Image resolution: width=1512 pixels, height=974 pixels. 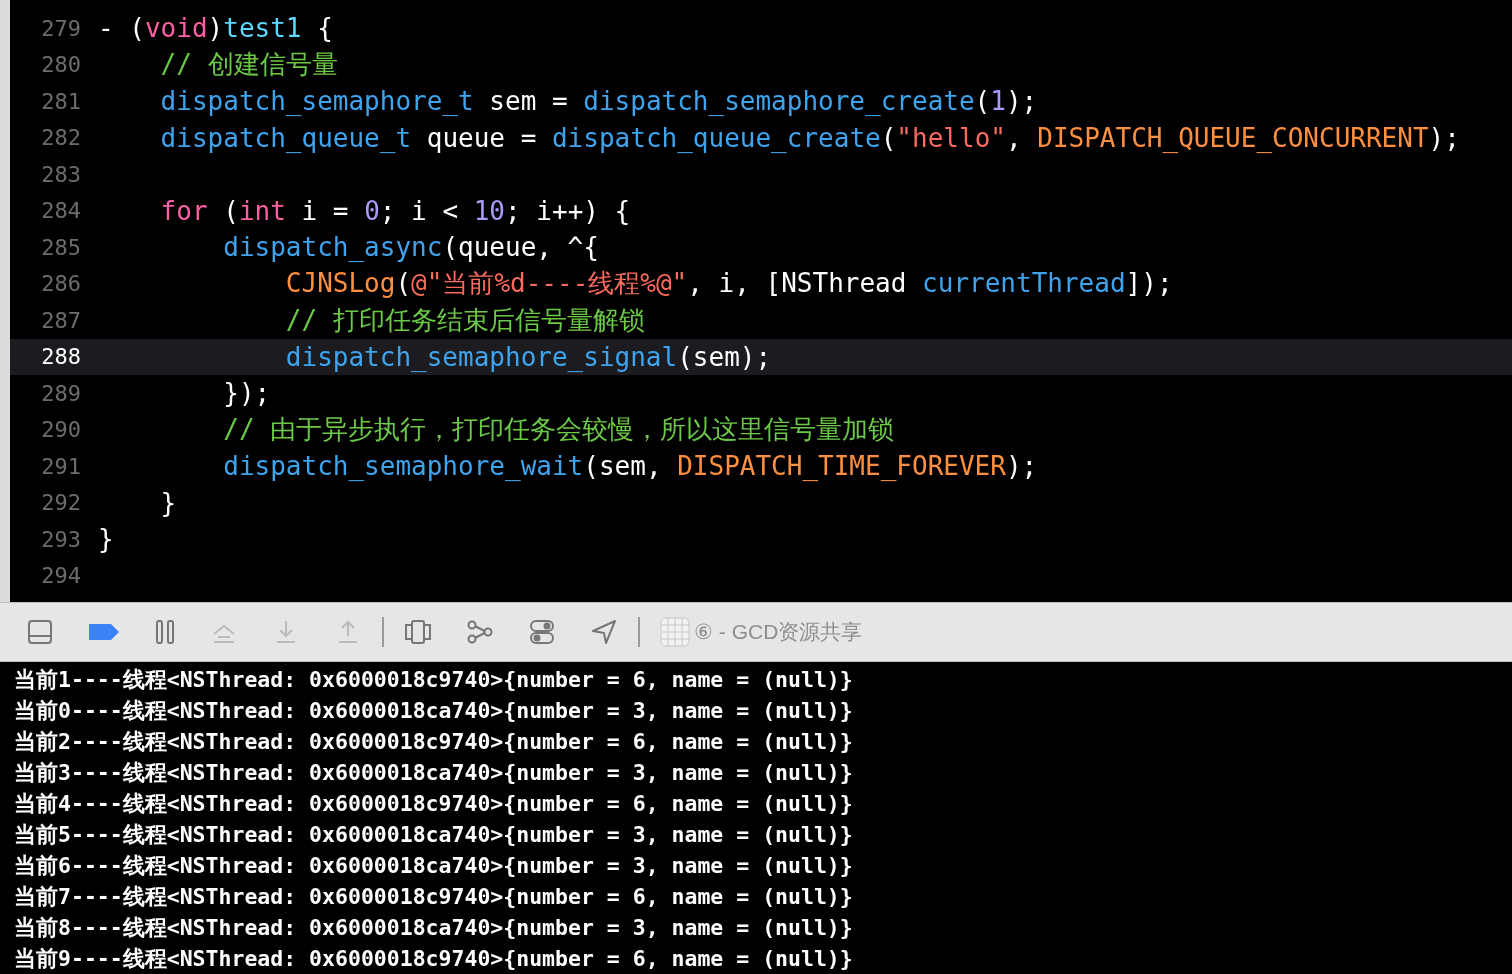 I want to click on line-number: 283, so click(x=61, y=174).